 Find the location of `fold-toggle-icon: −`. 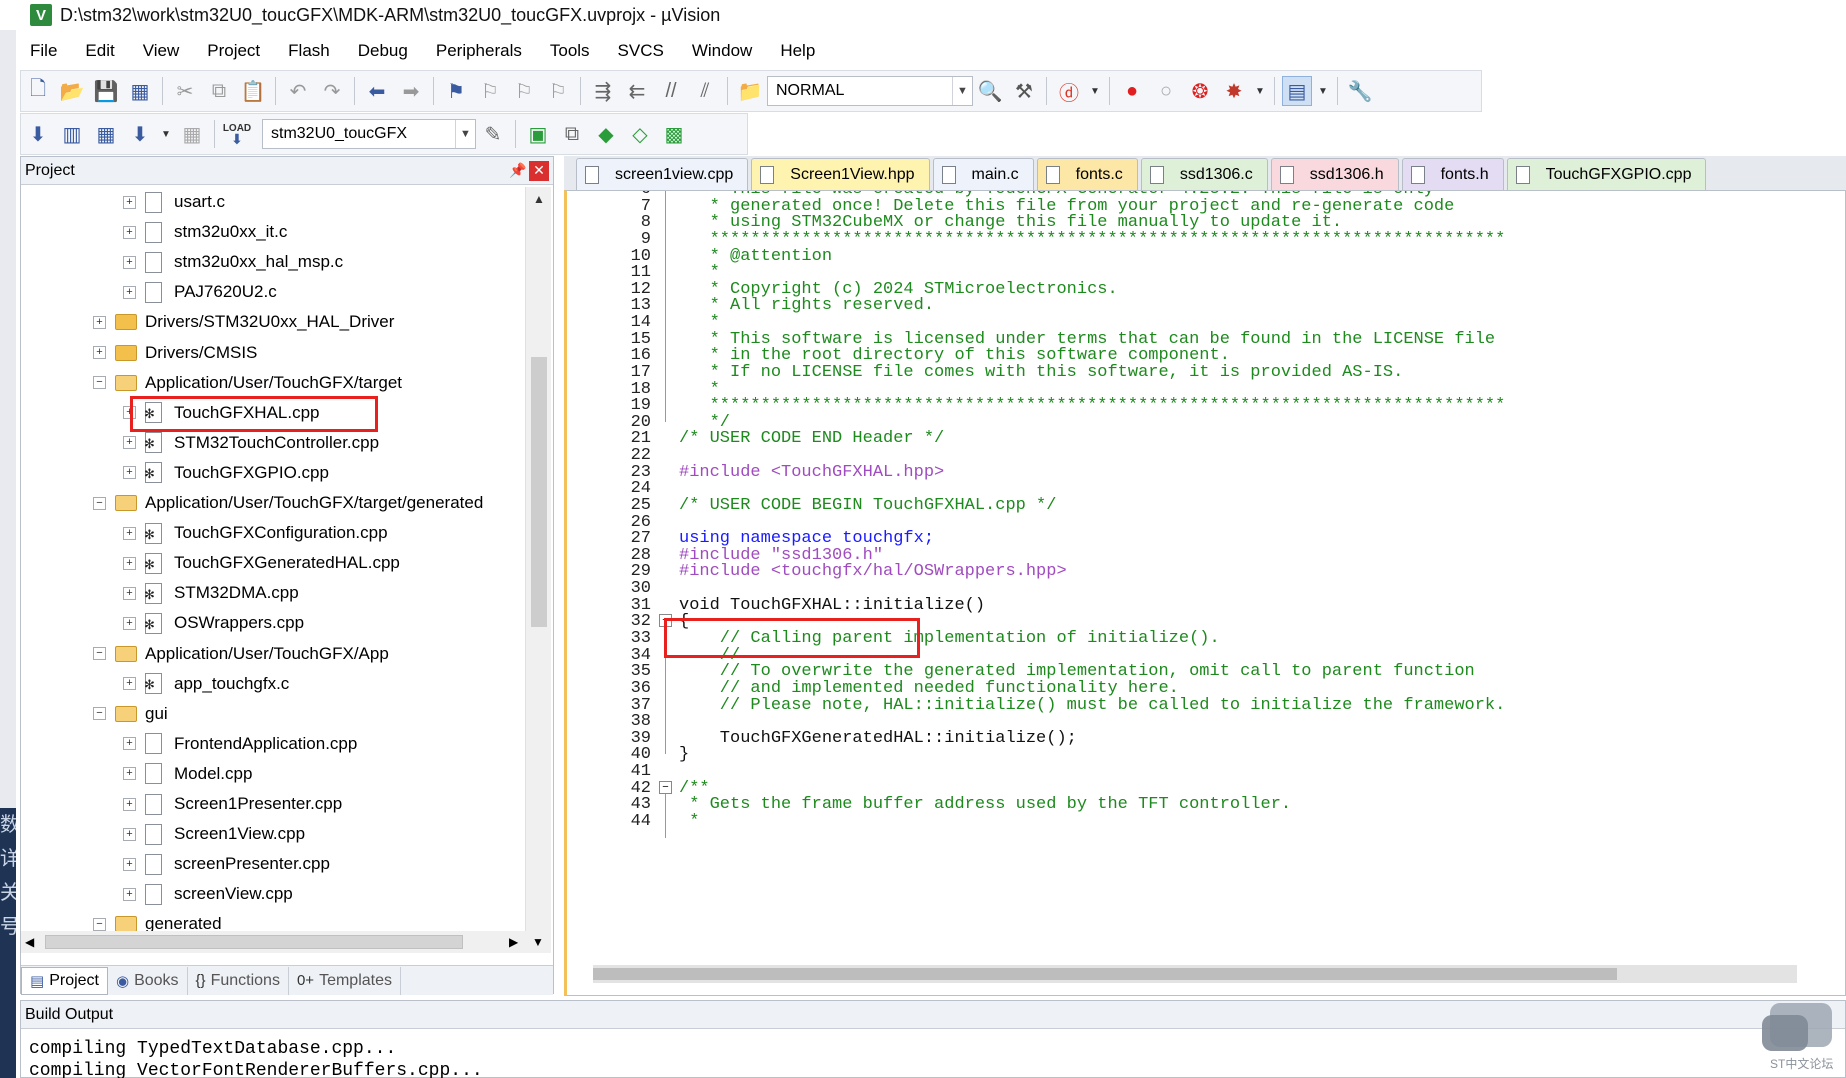

fold-toggle-icon: − is located at coordinates (665, 787).